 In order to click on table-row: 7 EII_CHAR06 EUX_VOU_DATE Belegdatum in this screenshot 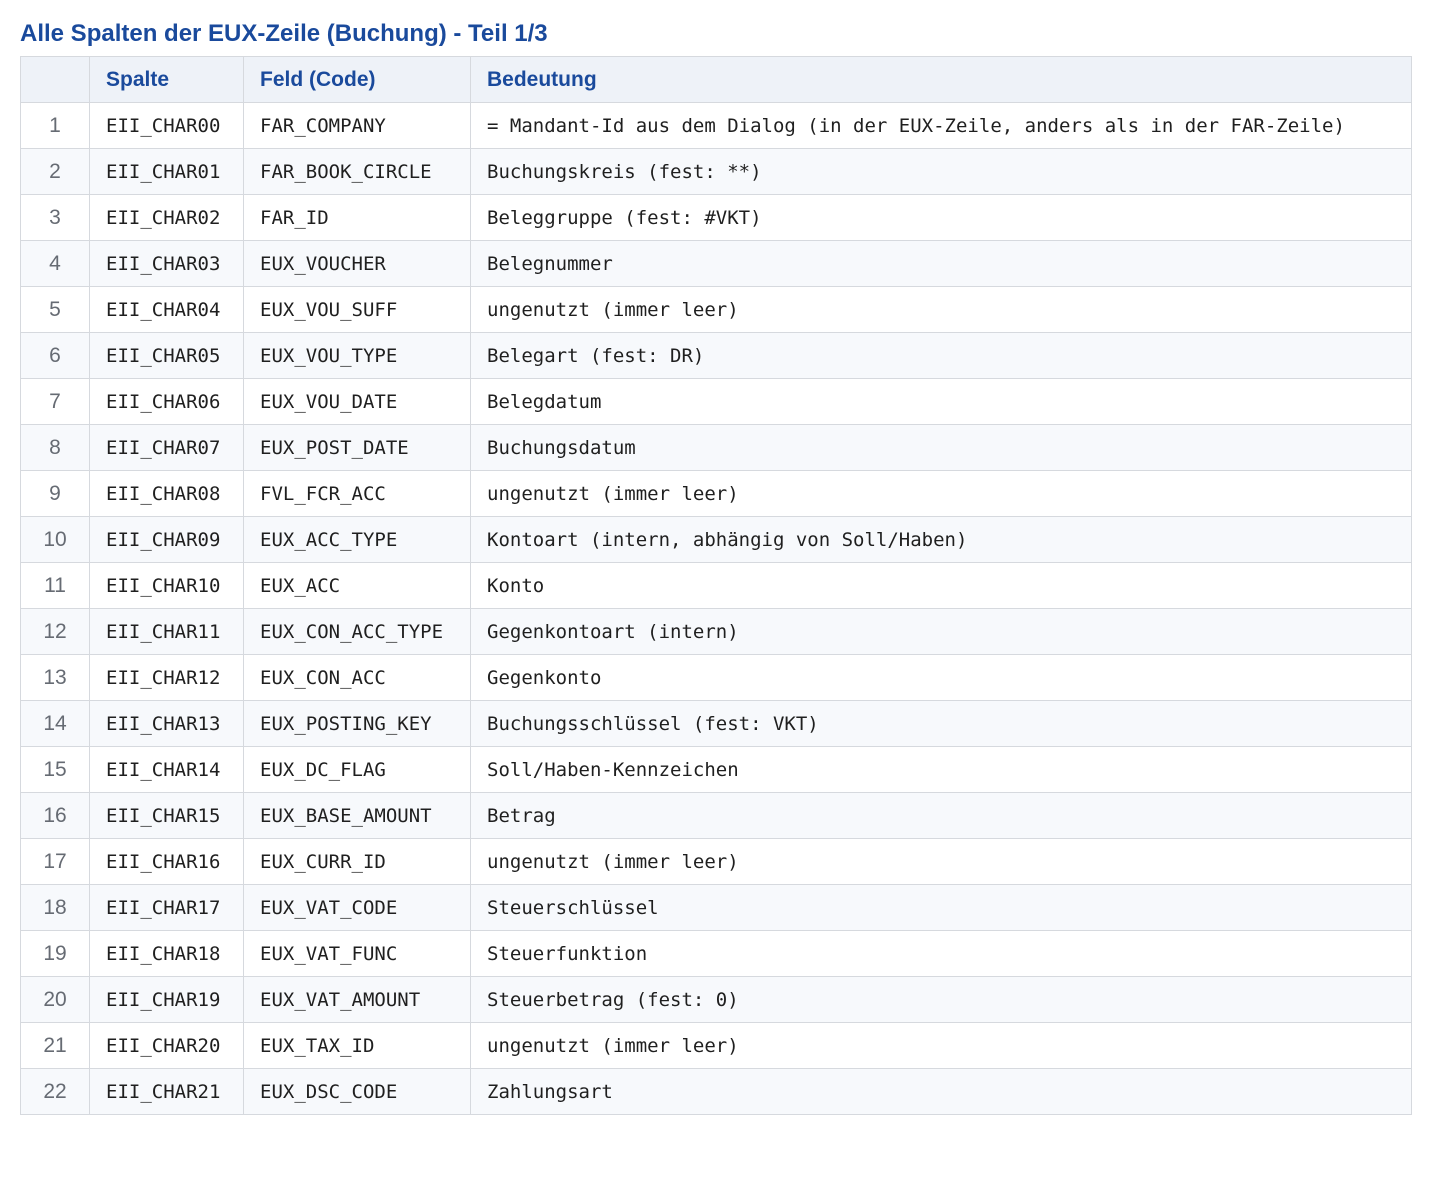, I will do `click(716, 401)`.